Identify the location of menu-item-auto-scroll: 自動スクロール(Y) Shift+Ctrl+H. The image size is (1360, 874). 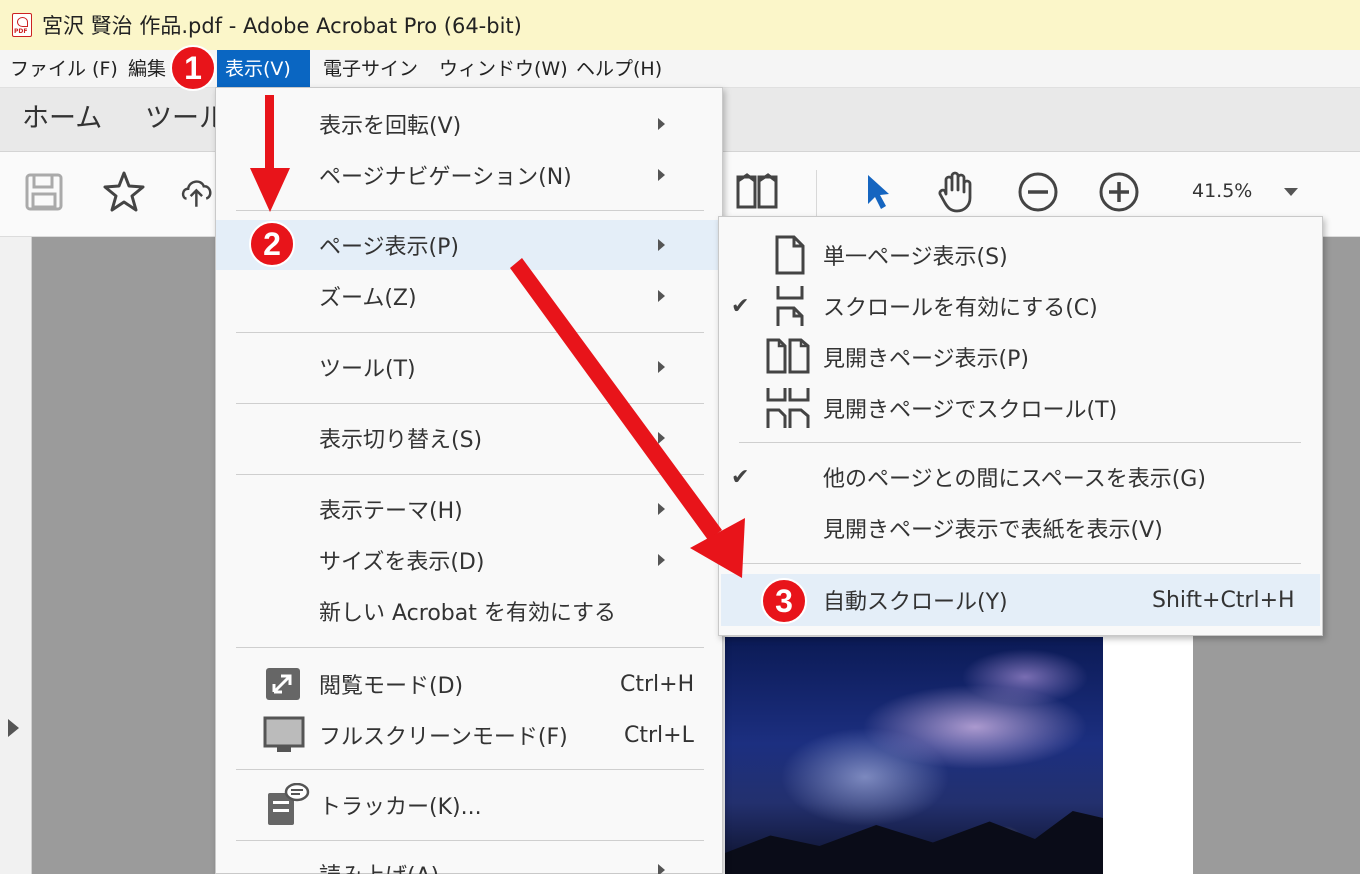
(1020, 600).